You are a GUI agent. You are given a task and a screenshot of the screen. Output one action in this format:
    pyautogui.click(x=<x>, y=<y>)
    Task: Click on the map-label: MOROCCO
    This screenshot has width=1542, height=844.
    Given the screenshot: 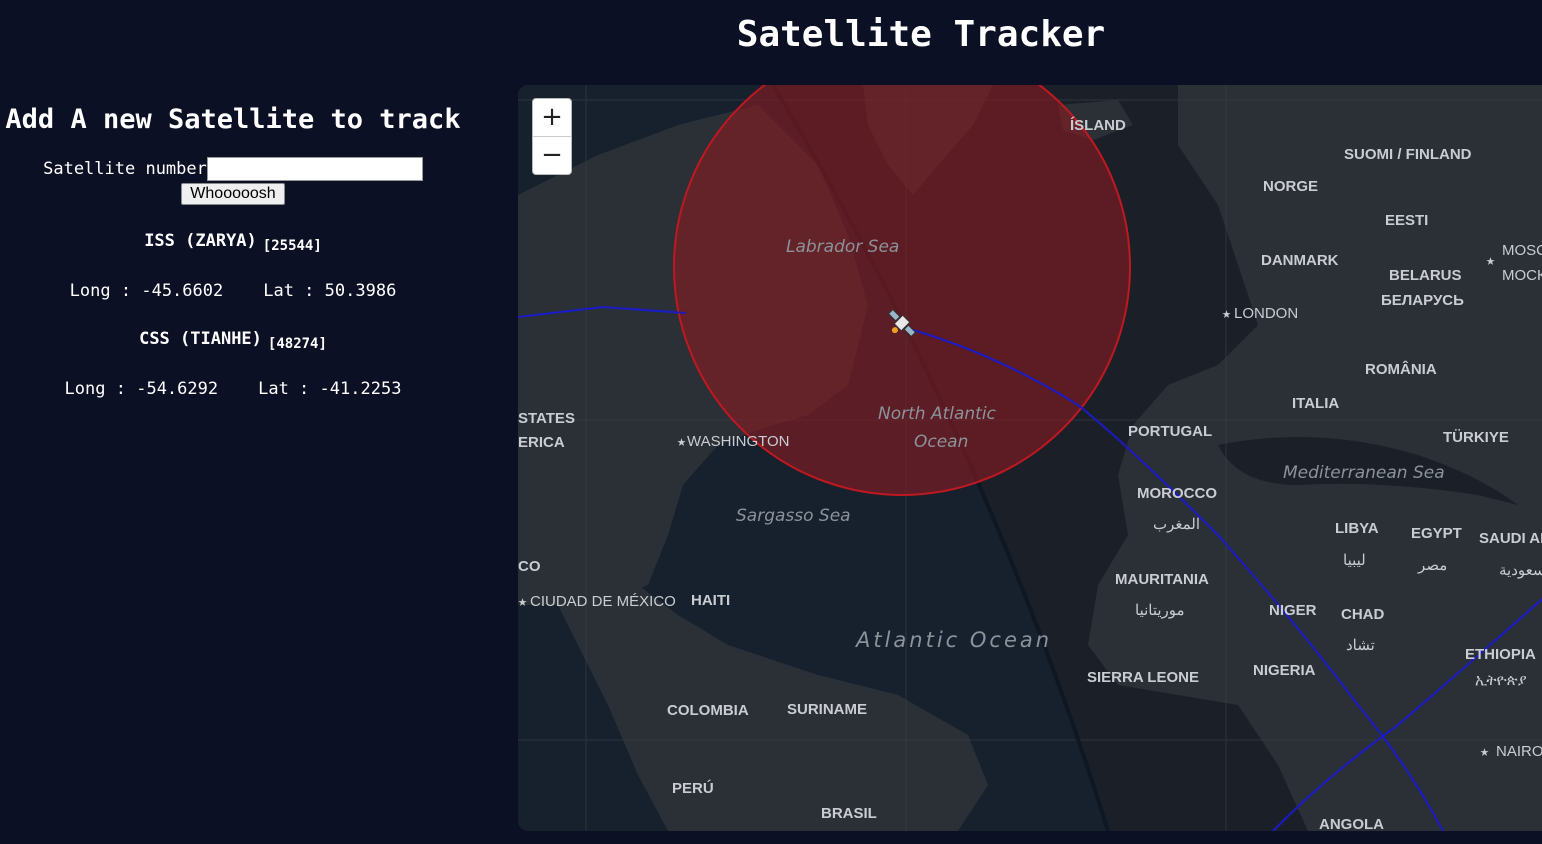 What is the action you would take?
    pyautogui.click(x=1177, y=493)
    